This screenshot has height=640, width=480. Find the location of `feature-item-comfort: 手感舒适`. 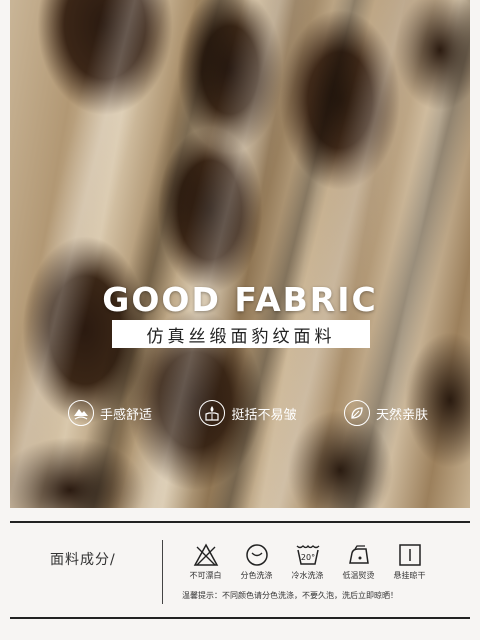

feature-item-comfort: 手感舒适 is located at coordinates (110, 413).